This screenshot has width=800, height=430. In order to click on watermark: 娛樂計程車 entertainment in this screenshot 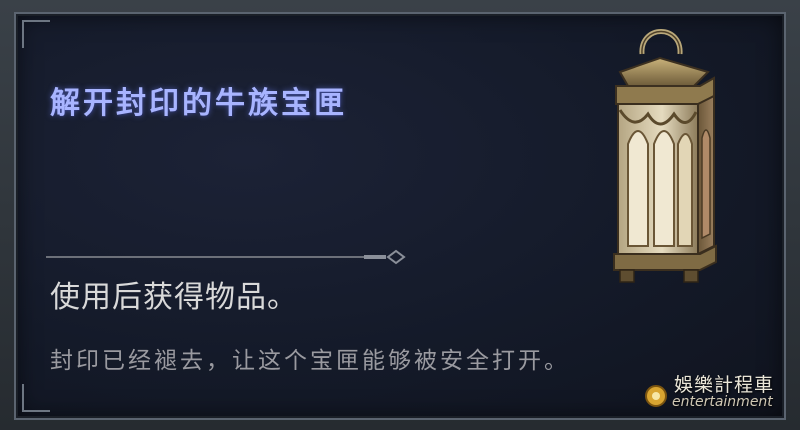, I will do `click(709, 393)`.